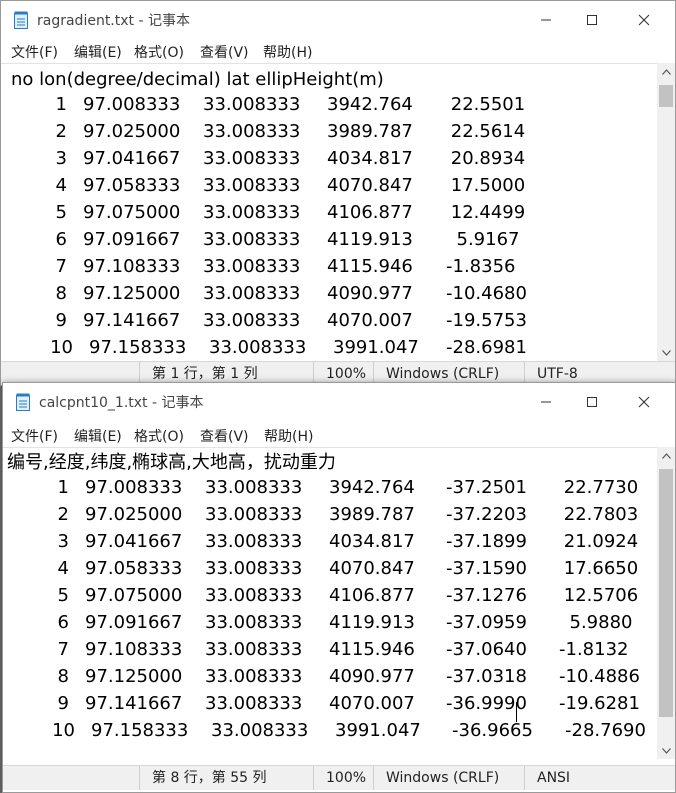 The width and height of the screenshot is (676, 793). I want to click on status-encoding: ANSI, so click(595, 778).